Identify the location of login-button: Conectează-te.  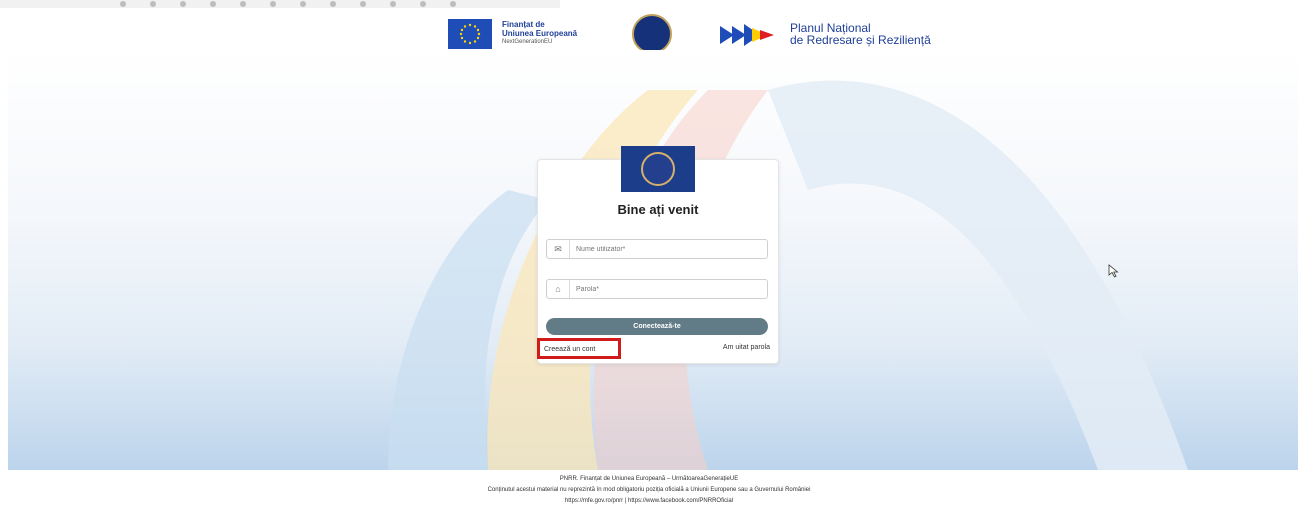
(657, 326).